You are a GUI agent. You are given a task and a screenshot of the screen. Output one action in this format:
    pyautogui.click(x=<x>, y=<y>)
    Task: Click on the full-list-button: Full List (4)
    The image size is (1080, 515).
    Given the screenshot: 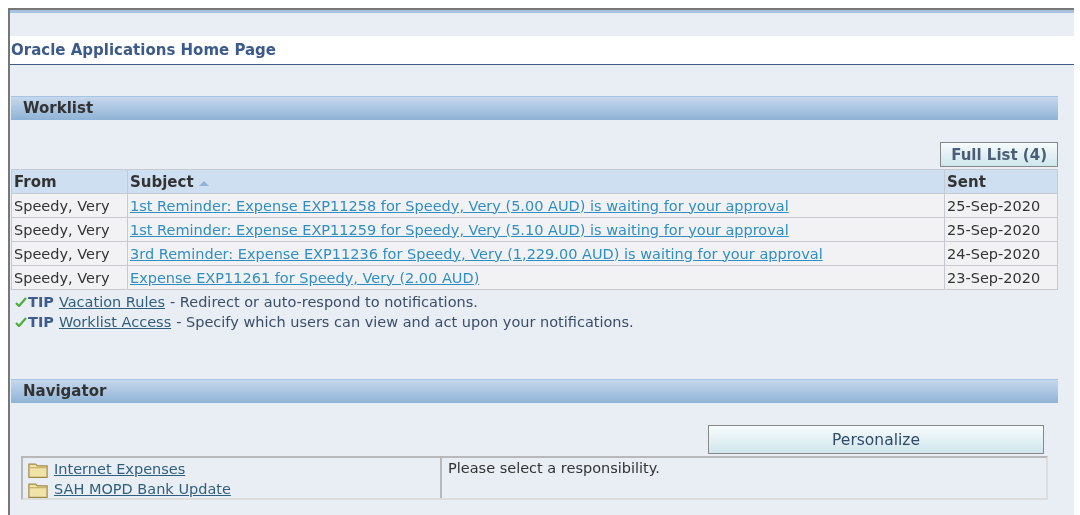 What is the action you would take?
    pyautogui.click(x=999, y=154)
    